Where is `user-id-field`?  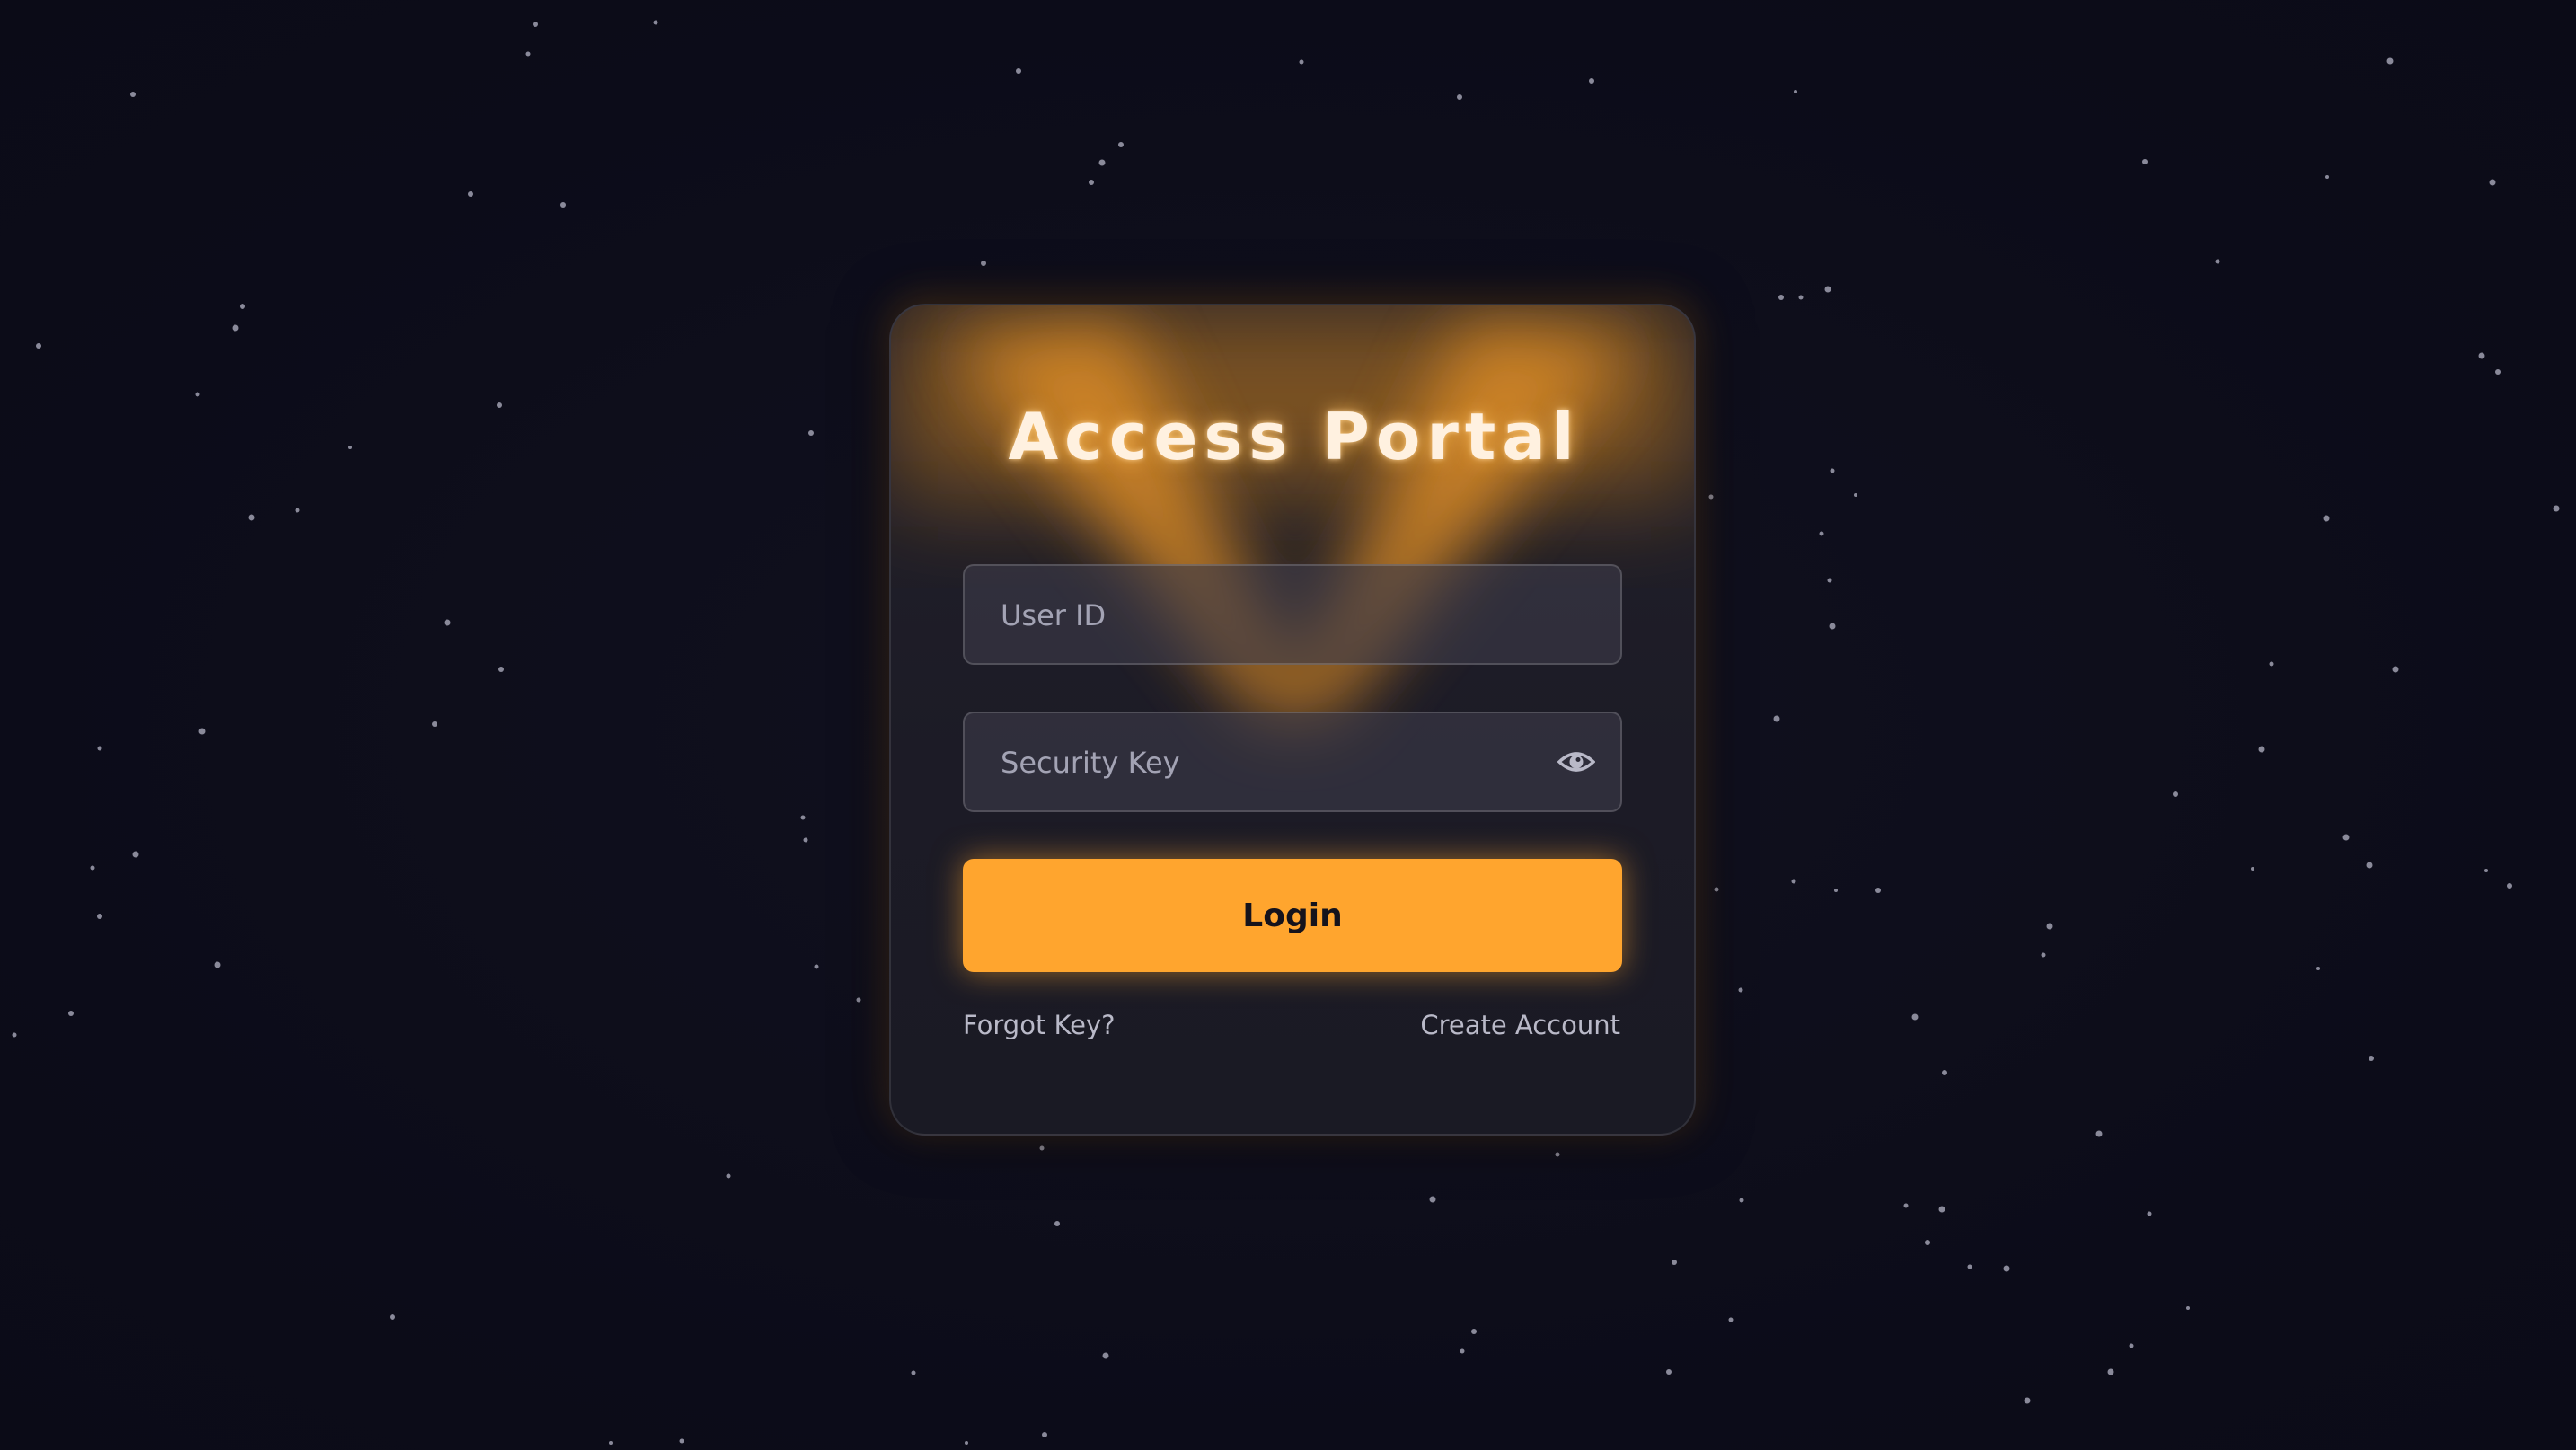 user-id-field is located at coordinates (1292, 614).